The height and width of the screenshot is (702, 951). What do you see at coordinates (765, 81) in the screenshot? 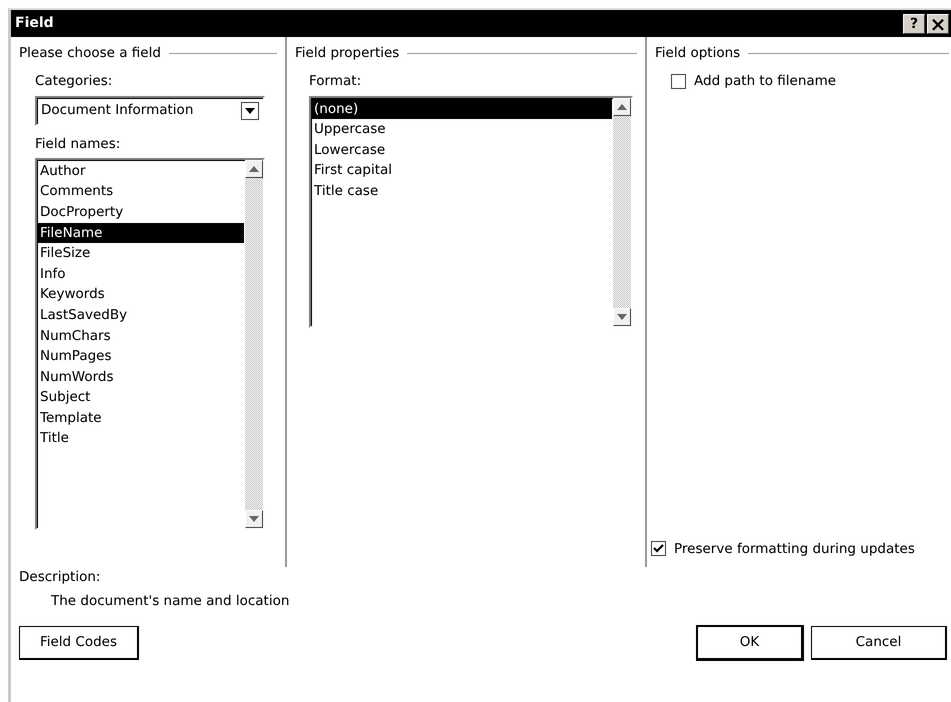
I see `checkbox-label: Add path to filename` at bounding box center [765, 81].